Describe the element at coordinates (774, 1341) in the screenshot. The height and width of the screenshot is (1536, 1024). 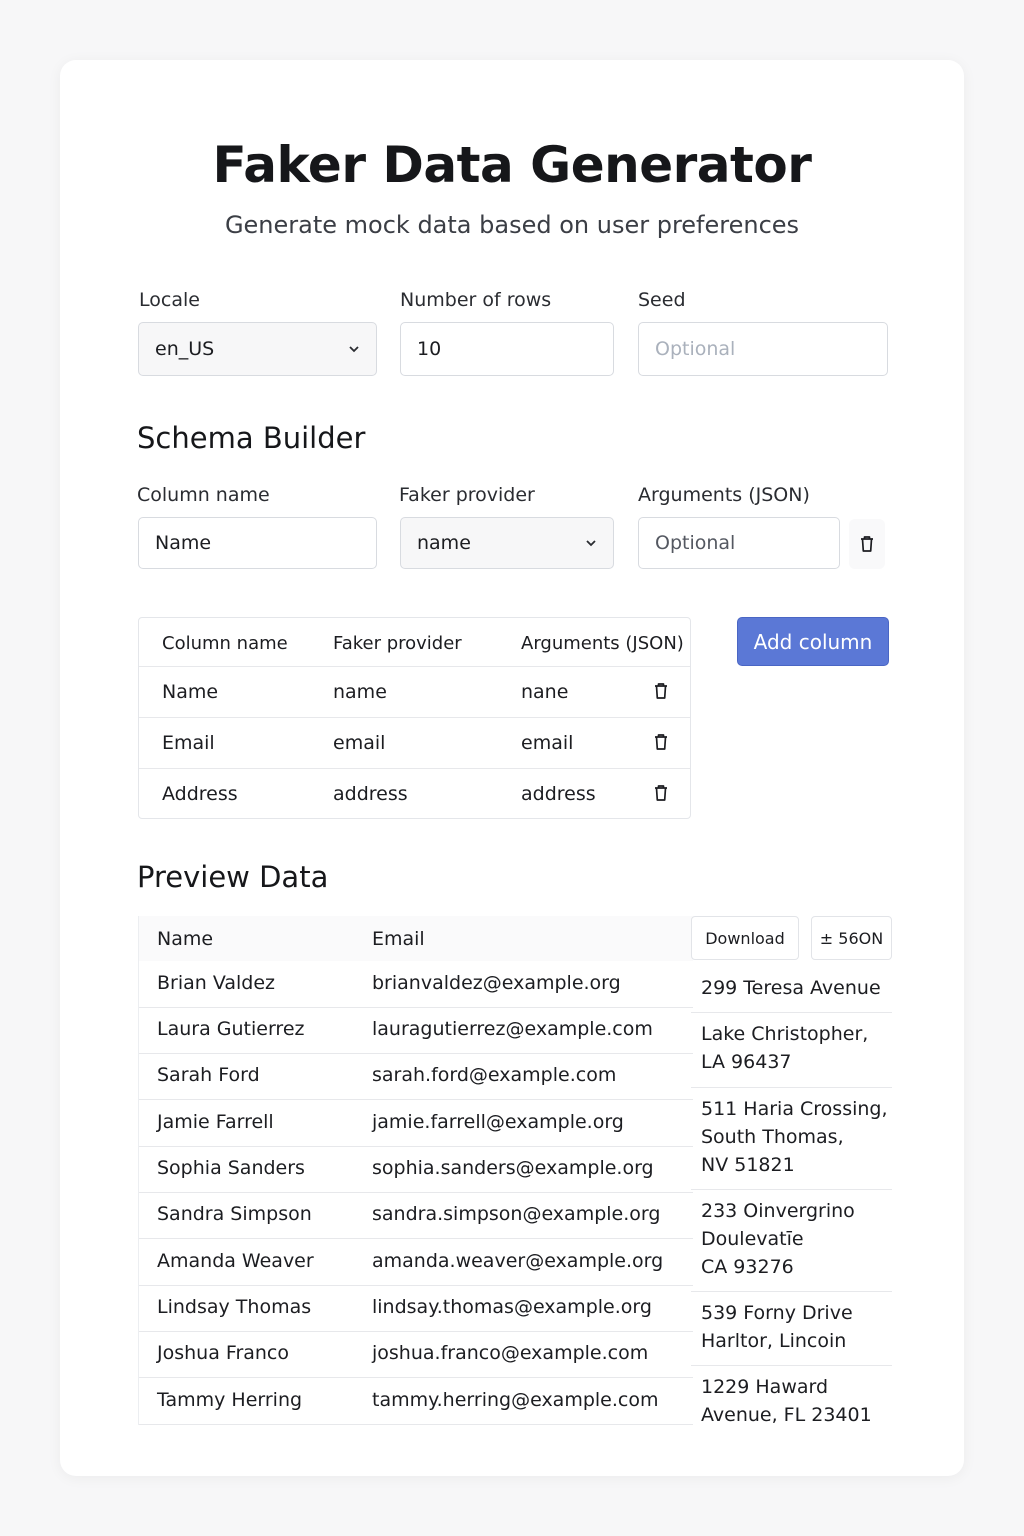
I see `address-line: Harltor, Lincoin` at that location.